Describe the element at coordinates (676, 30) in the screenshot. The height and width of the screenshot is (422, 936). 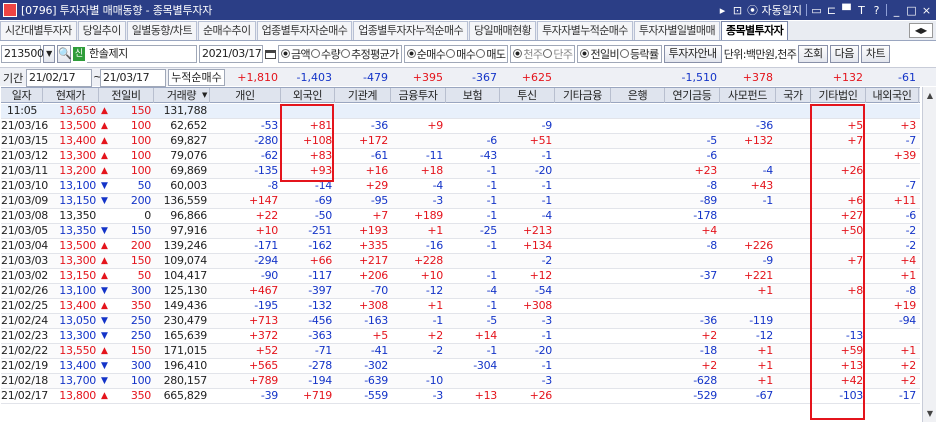
I see `tab-investor-daily: 투자자별일별매매` at that location.